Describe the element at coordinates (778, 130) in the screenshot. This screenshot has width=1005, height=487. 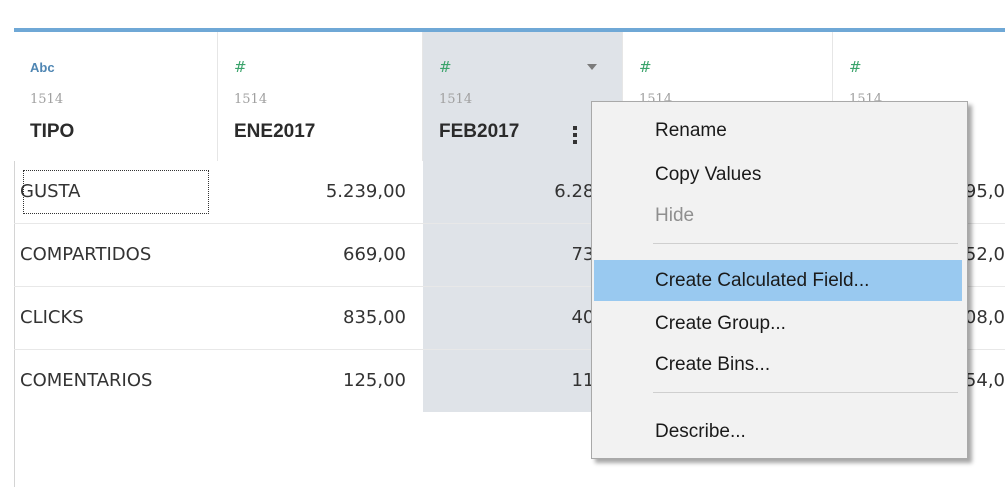
I see `menu-item-rename: Rename` at that location.